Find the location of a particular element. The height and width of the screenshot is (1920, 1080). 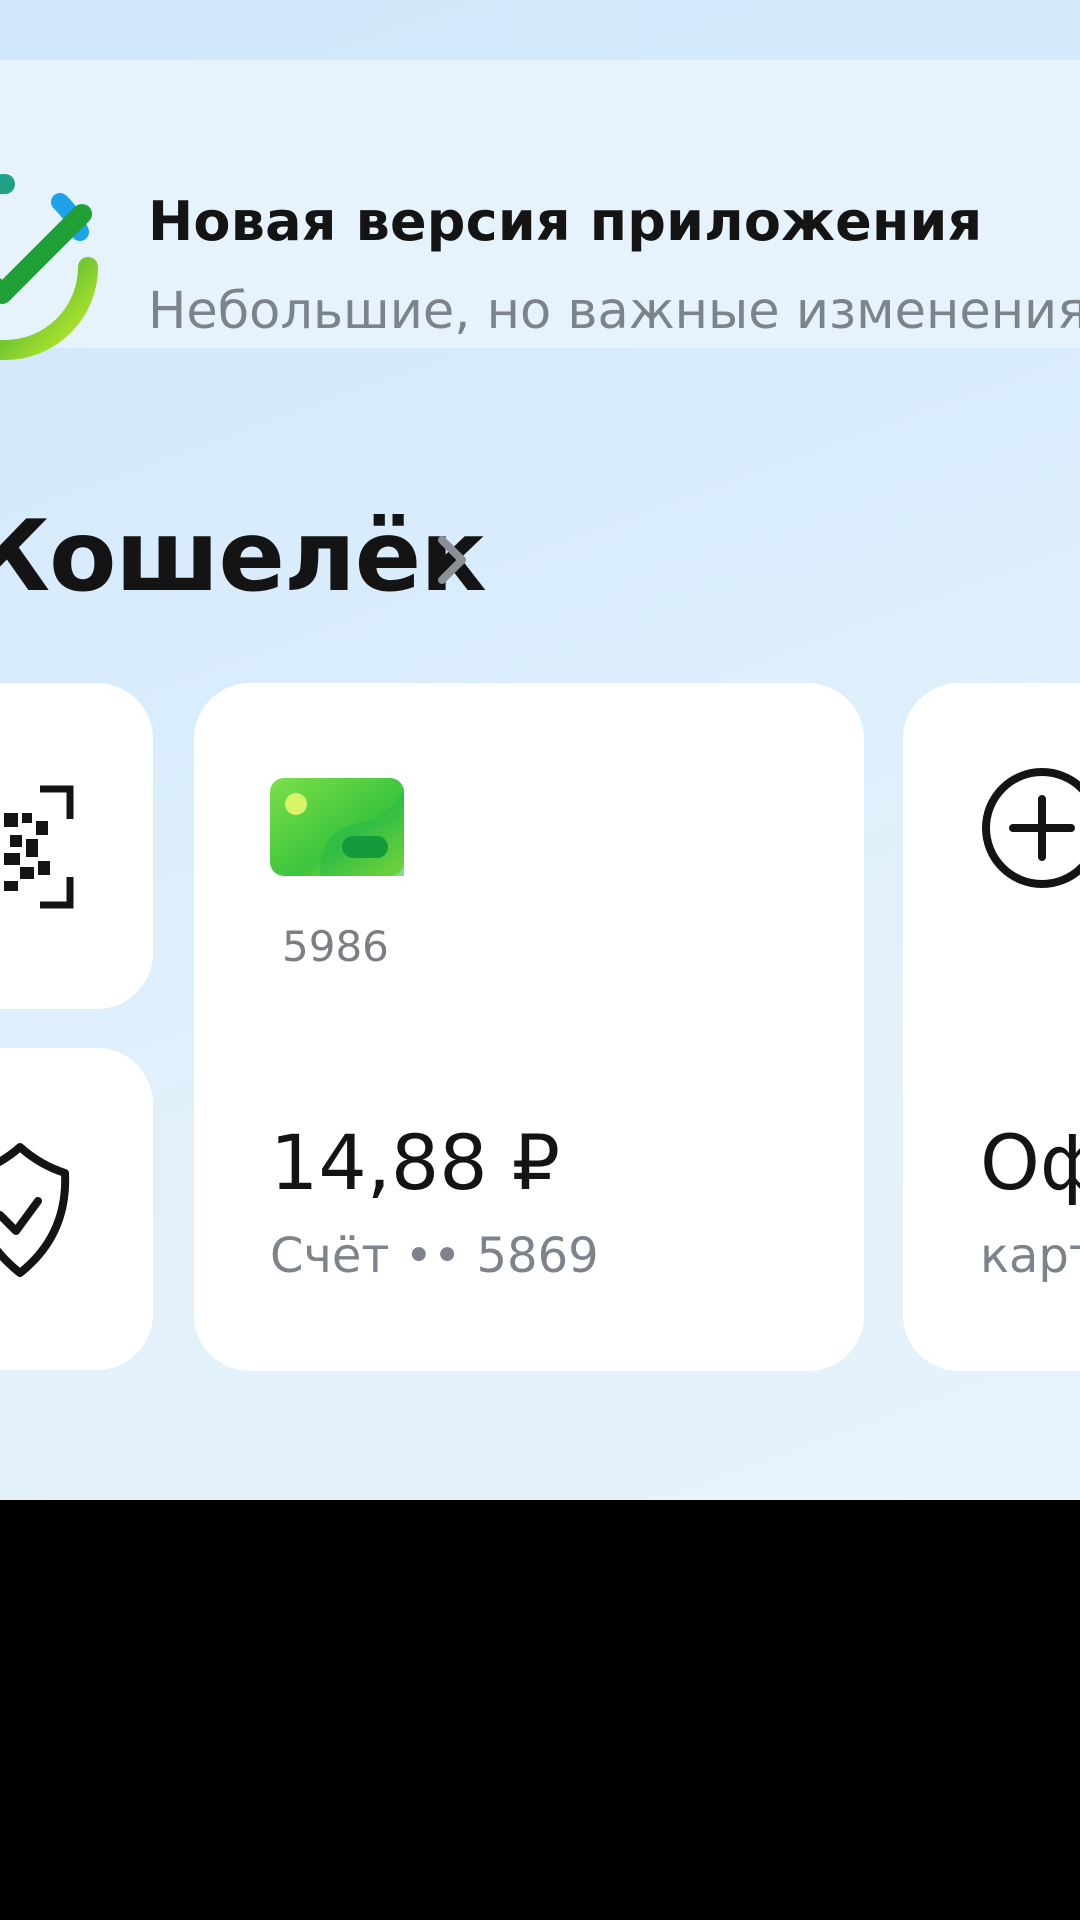

banner-subtitle: Небольшие, но важные изменения is located at coordinates (614, 311).